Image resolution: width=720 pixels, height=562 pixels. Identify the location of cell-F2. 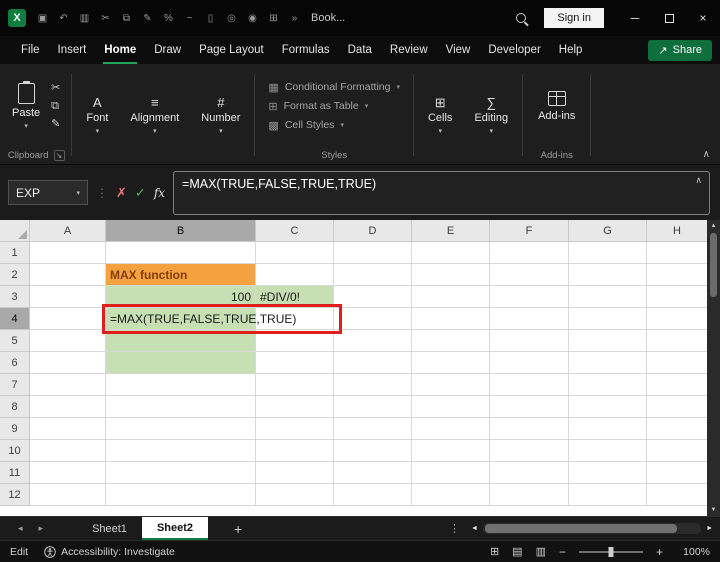
(529, 275).